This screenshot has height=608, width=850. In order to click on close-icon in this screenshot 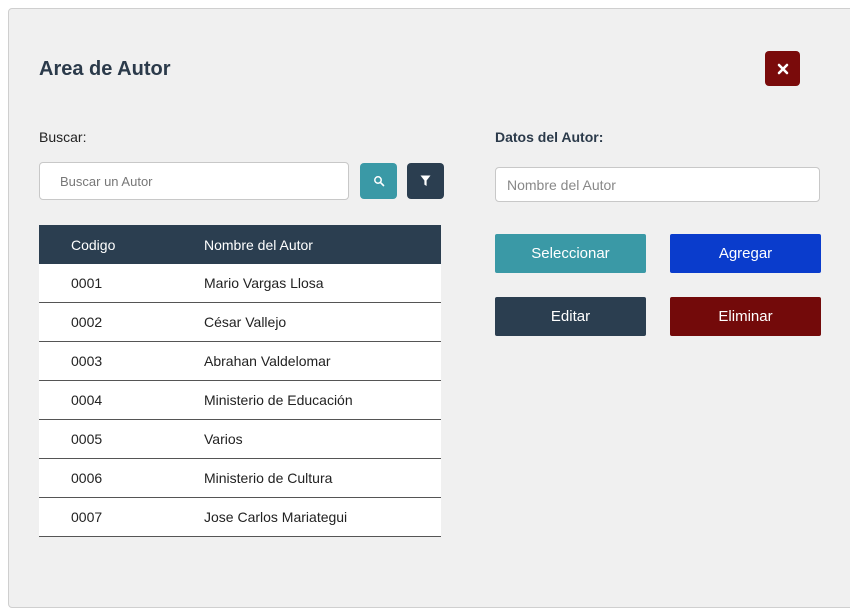, I will do `click(782, 68)`.